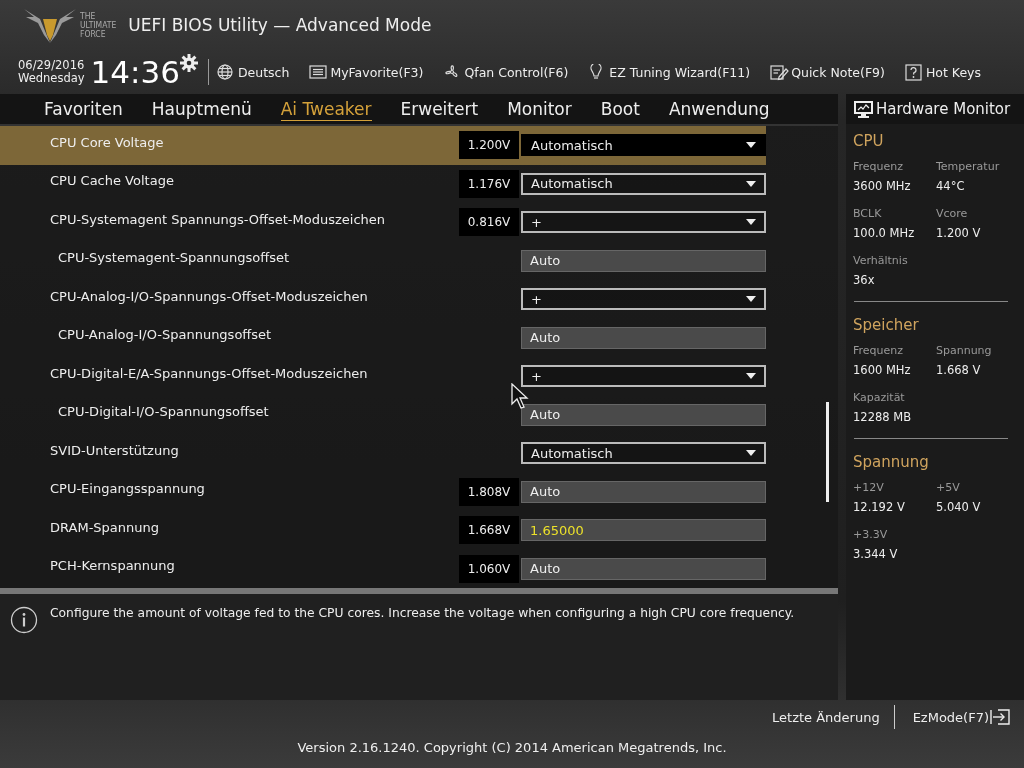 This screenshot has width=1024, height=768. What do you see at coordinates (968, 166) in the screenshot?
I see `metric-label: Temperatur` at bounding box center [968, 166].